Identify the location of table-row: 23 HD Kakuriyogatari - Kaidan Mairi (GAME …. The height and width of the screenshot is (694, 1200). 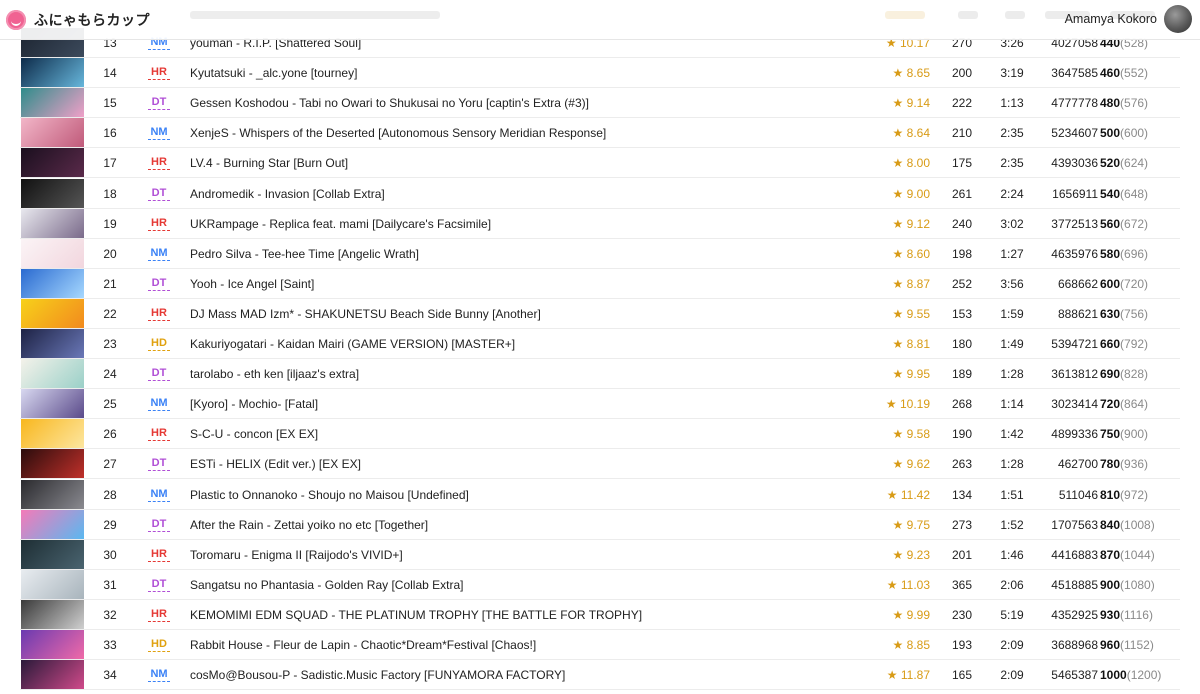
(600, 344).